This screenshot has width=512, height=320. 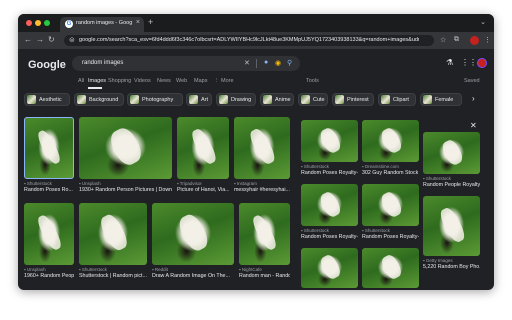 What do you see at coordinates (142, 81) in the screenshot?
I see `tab-videos: Videos` at bounding box center [142, 81].